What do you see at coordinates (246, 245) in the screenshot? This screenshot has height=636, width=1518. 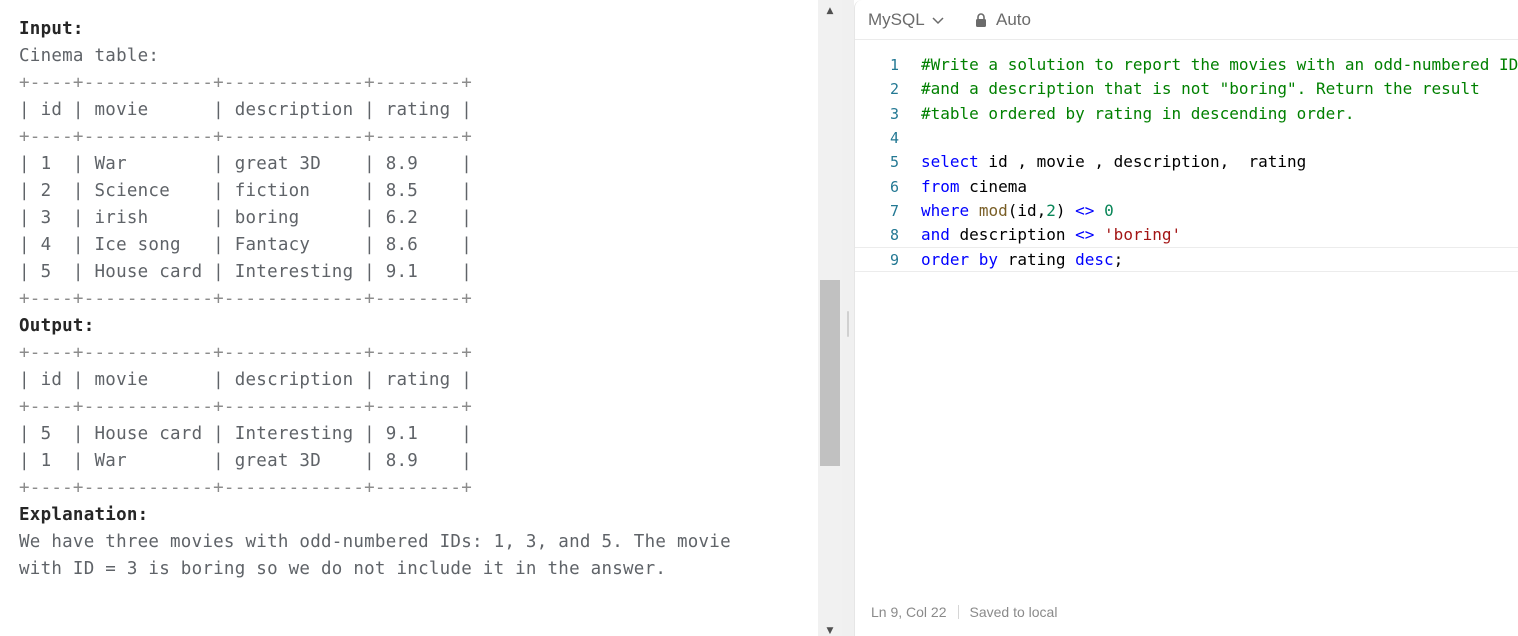 I see `description-line: | 4 | Ice song | Fantacy | 8.6 |` at bounding box center [246, 245].